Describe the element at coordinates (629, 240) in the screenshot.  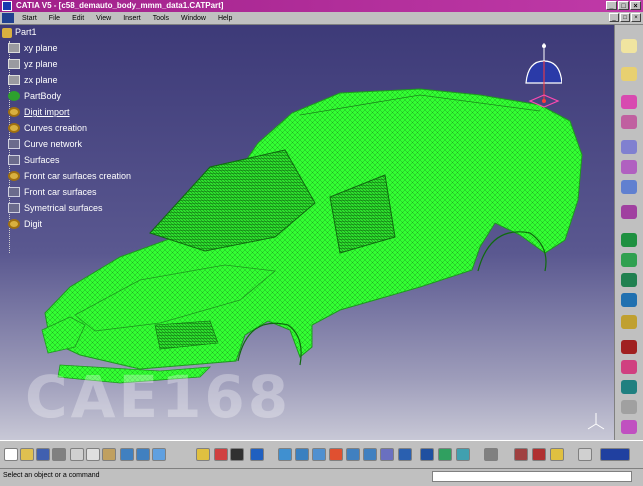
I see `extrude-icon` at that location.